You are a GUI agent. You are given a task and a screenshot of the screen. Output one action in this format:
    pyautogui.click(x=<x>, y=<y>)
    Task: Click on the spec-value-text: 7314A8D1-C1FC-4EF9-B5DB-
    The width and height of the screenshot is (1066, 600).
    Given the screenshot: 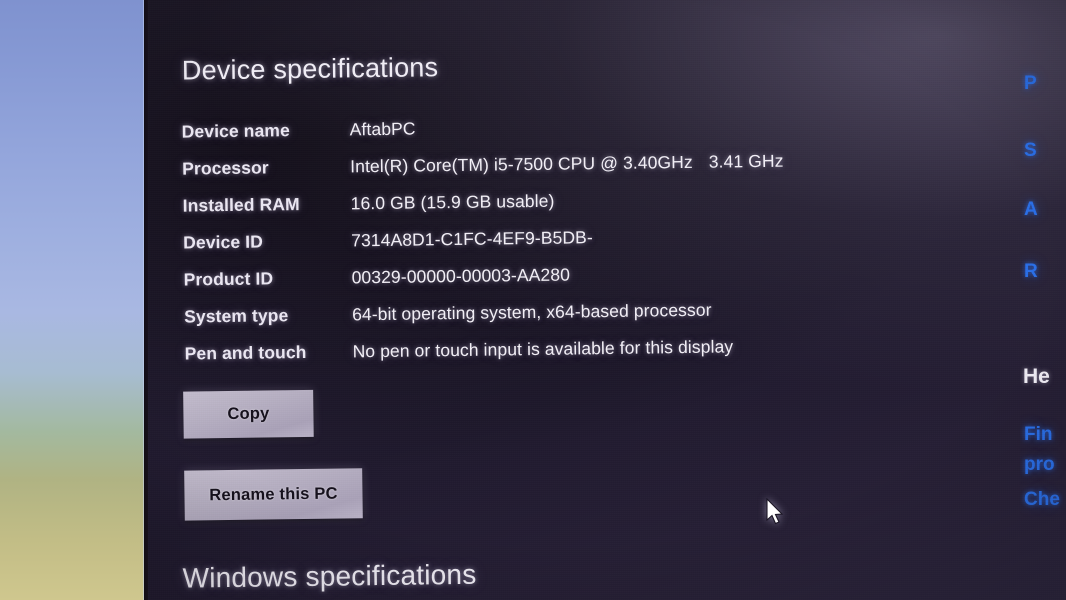 What is the action you would take?
    pyautogui.click(x=472, y=239)
    